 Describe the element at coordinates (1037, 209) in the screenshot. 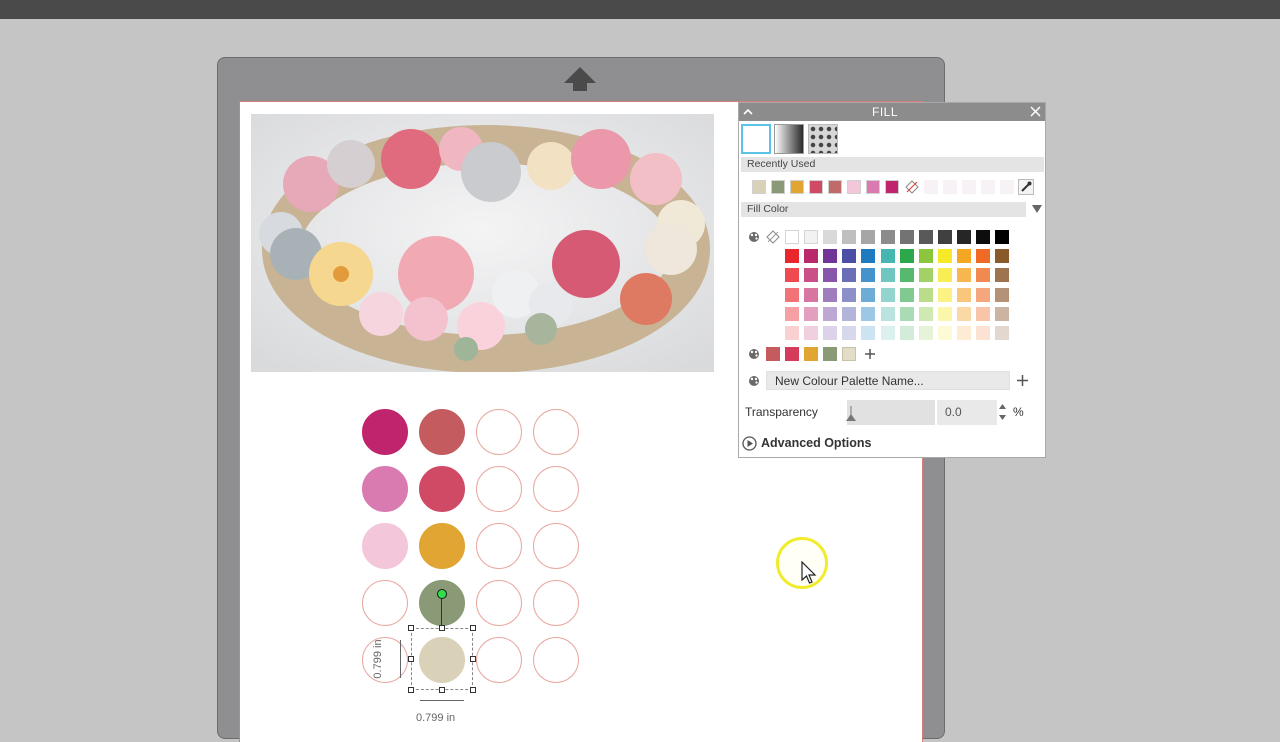

I see `dropdown-arrow-icon` at that location.